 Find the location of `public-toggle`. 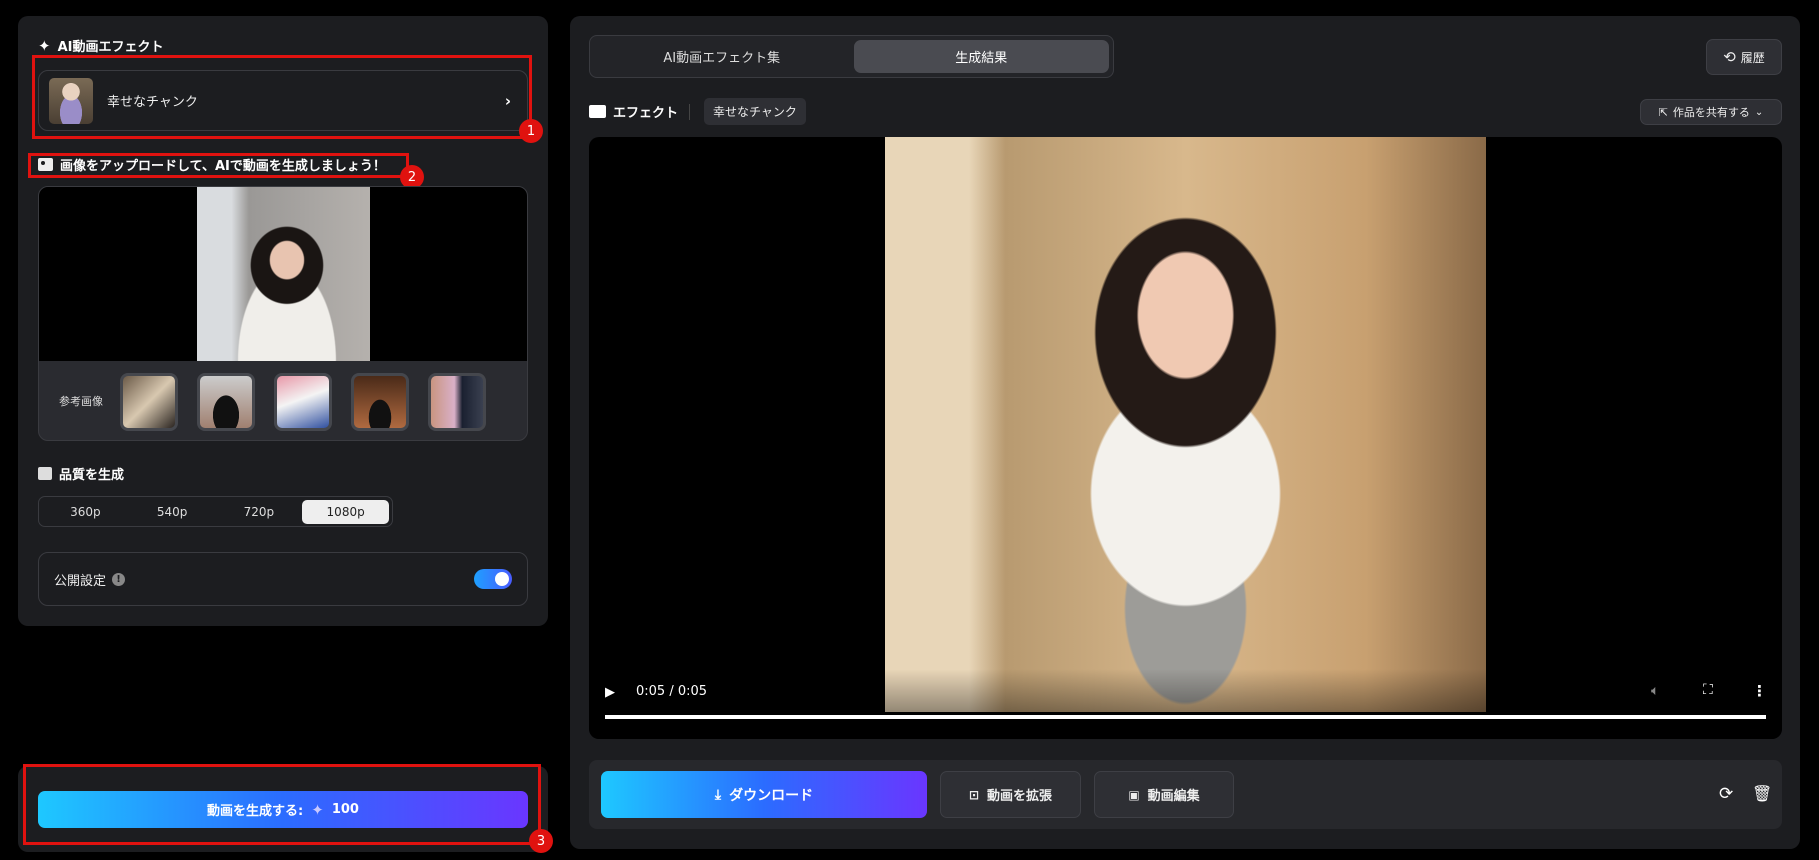

public-toggle is located at coordinates (493, 579).